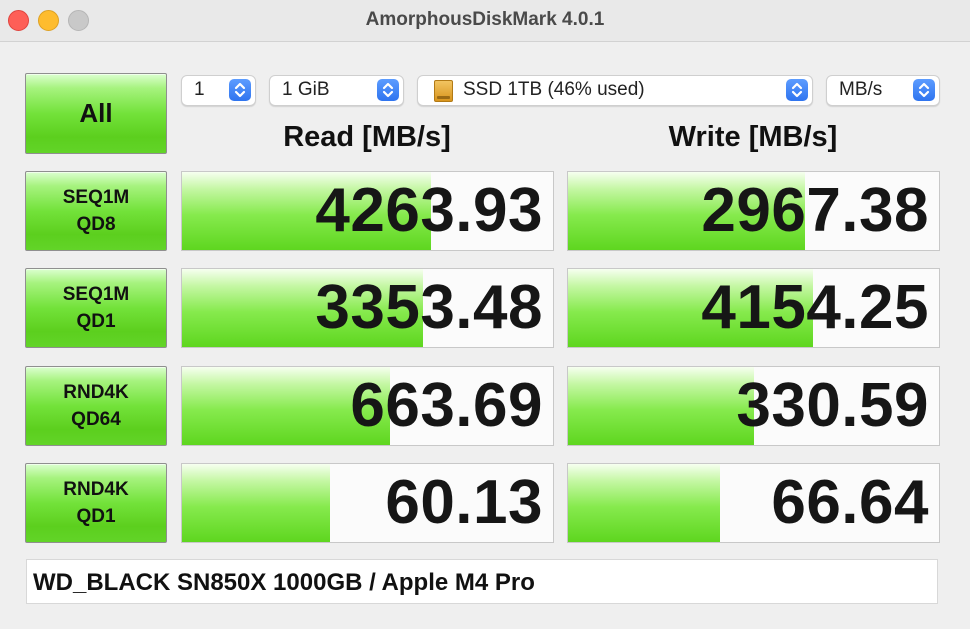  I want to click on drive-select-value: SSD 1TB (46% used), so click(554, 89).